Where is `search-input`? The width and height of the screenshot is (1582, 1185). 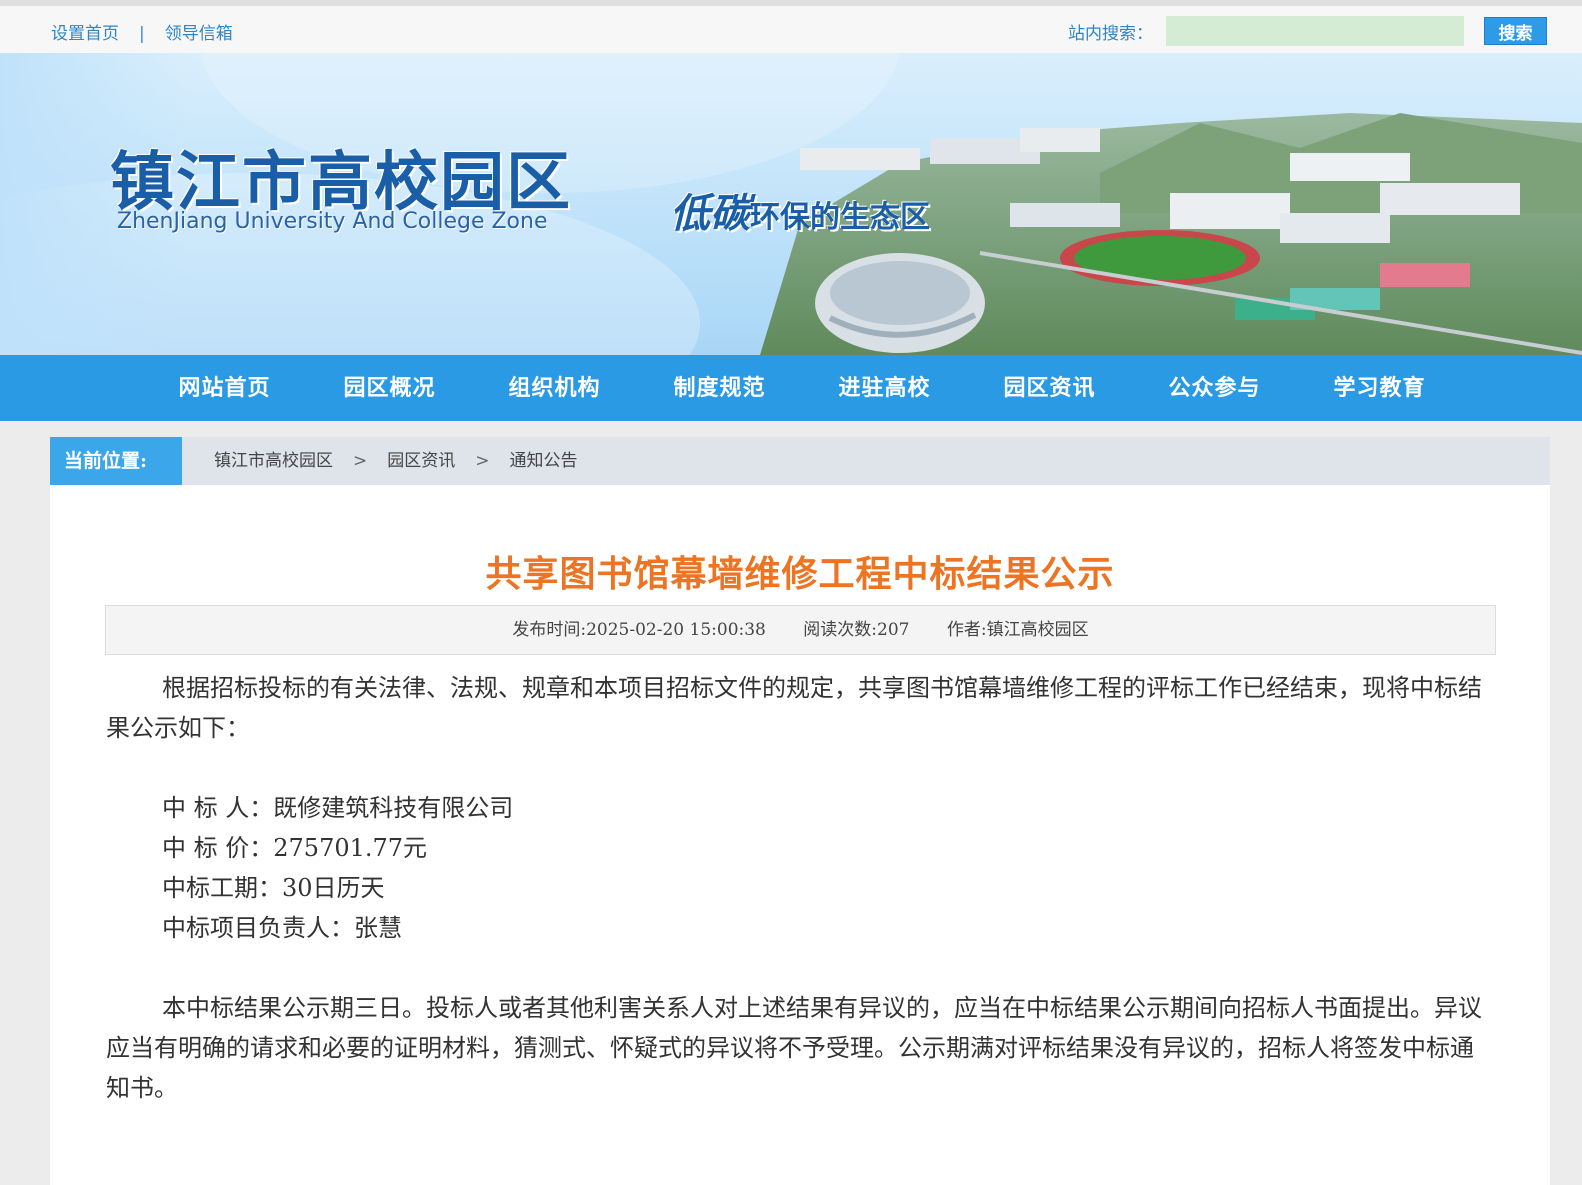
search-input is located at coordinates (1315, 31).